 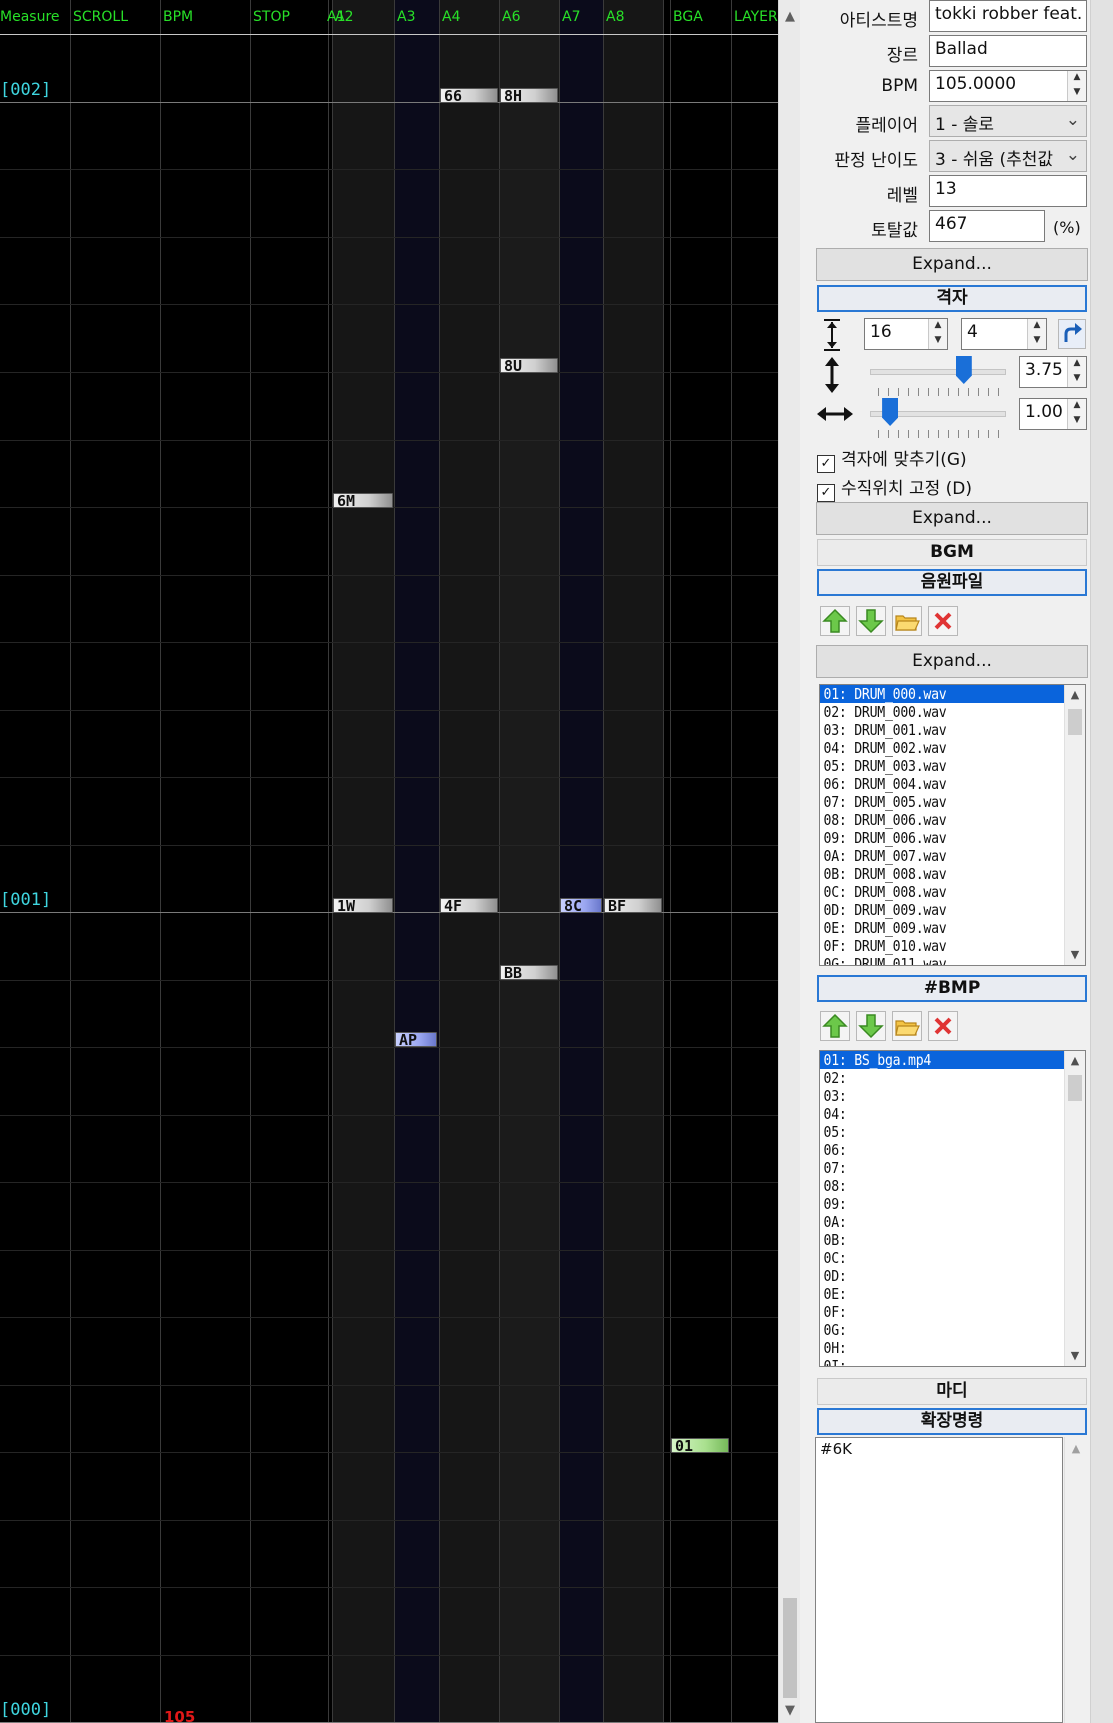 I want to click on note: 66, so click(x=469, y=96).